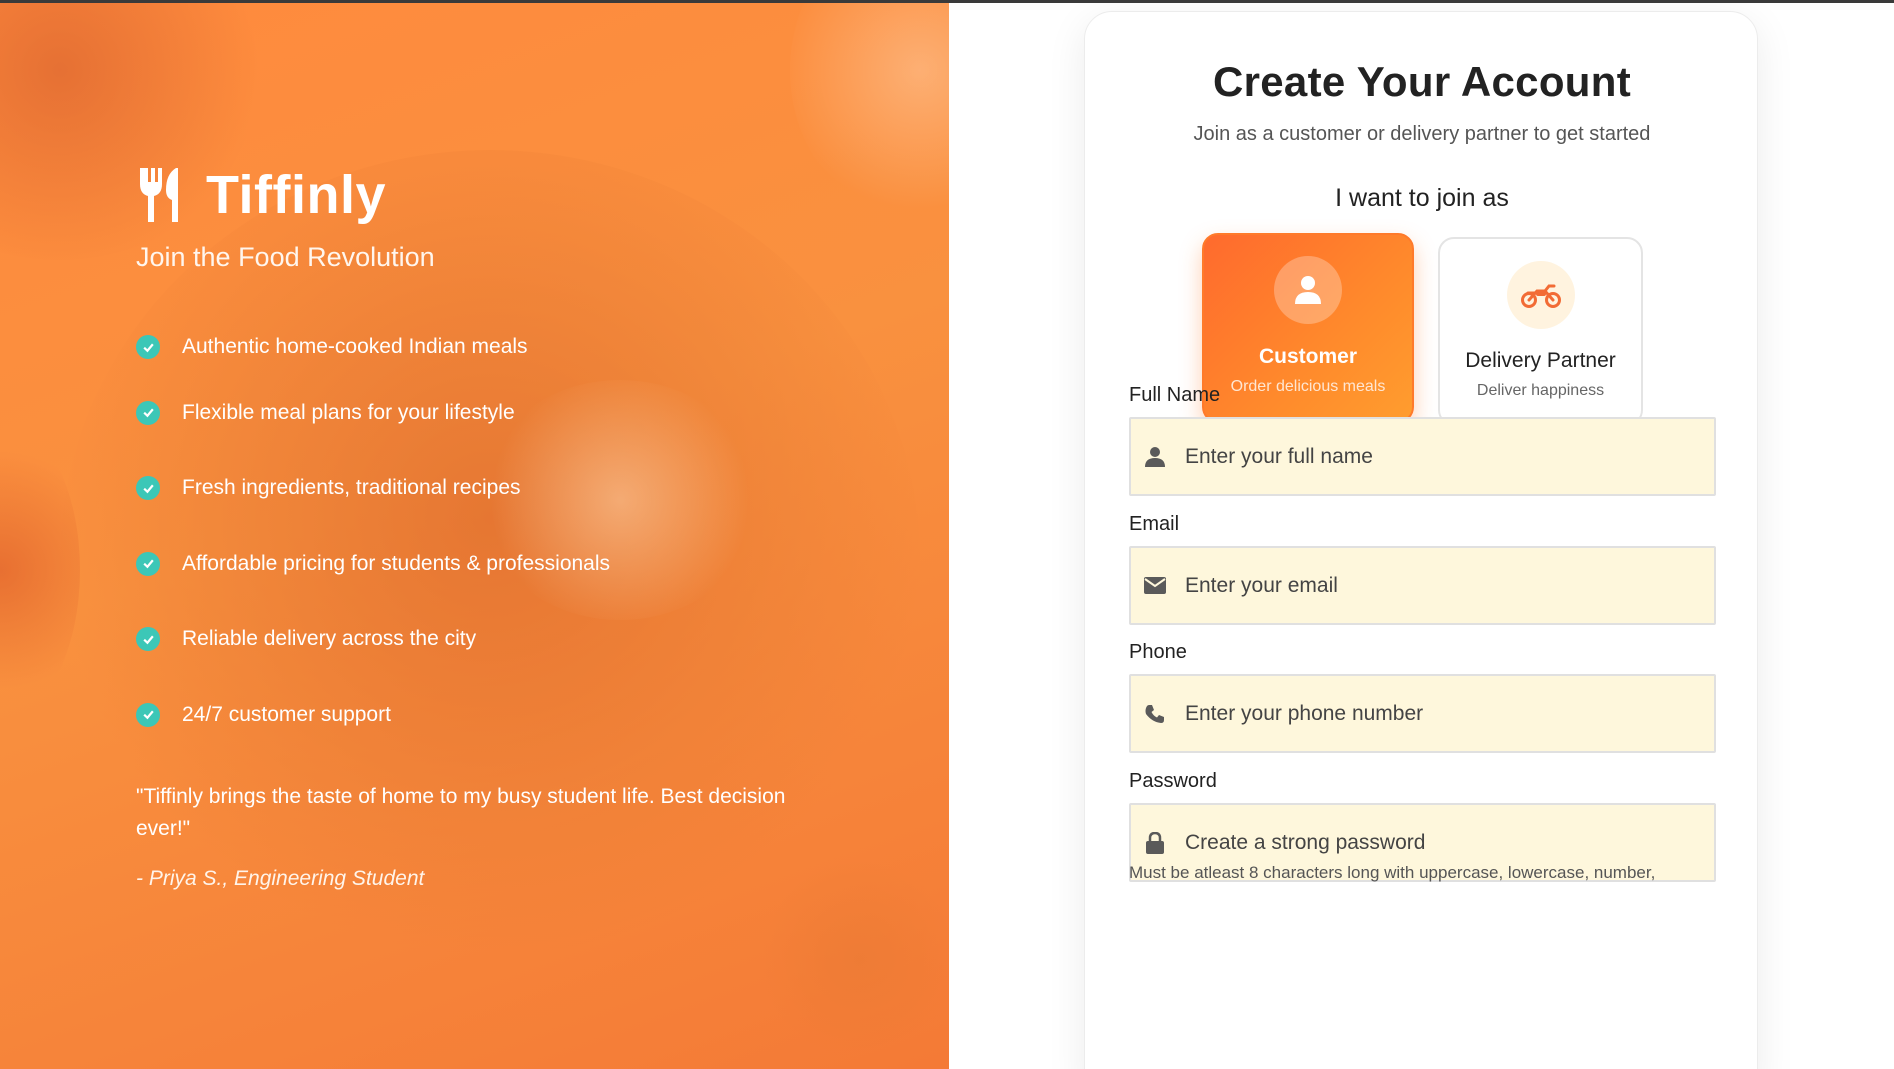 The height and width of the screenshot is (1069, 1894). Describe the element at coordinates (1308, 356) in the screenshot. I see `role-title: Customer` at that location.